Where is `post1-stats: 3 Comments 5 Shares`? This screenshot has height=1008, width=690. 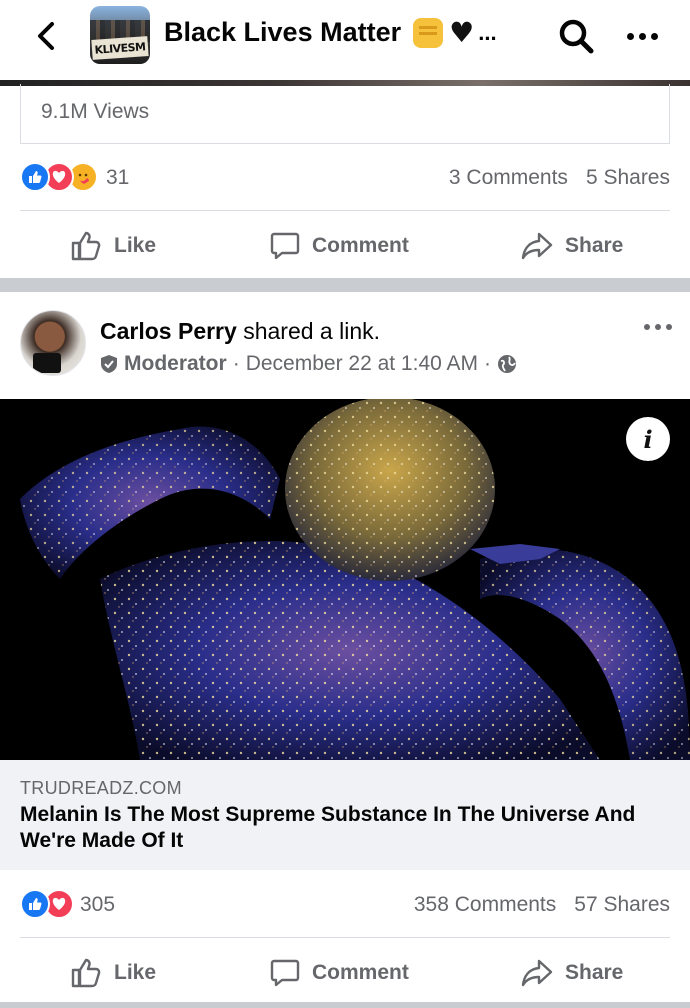
post1-stats: 3 Comments 5 Shares is located at coordinates (559, 178).